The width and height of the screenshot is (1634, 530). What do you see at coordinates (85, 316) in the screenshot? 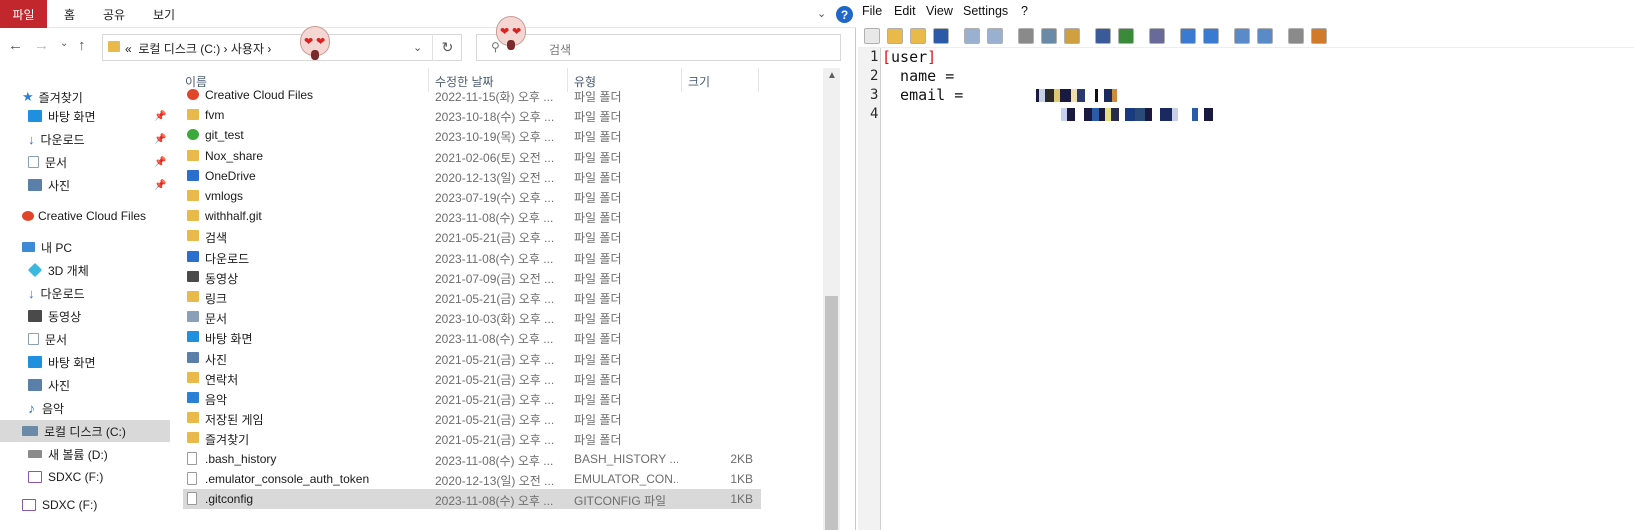
I see `sidebar-item-videos: 동영상` at bounding box center [85, 316].